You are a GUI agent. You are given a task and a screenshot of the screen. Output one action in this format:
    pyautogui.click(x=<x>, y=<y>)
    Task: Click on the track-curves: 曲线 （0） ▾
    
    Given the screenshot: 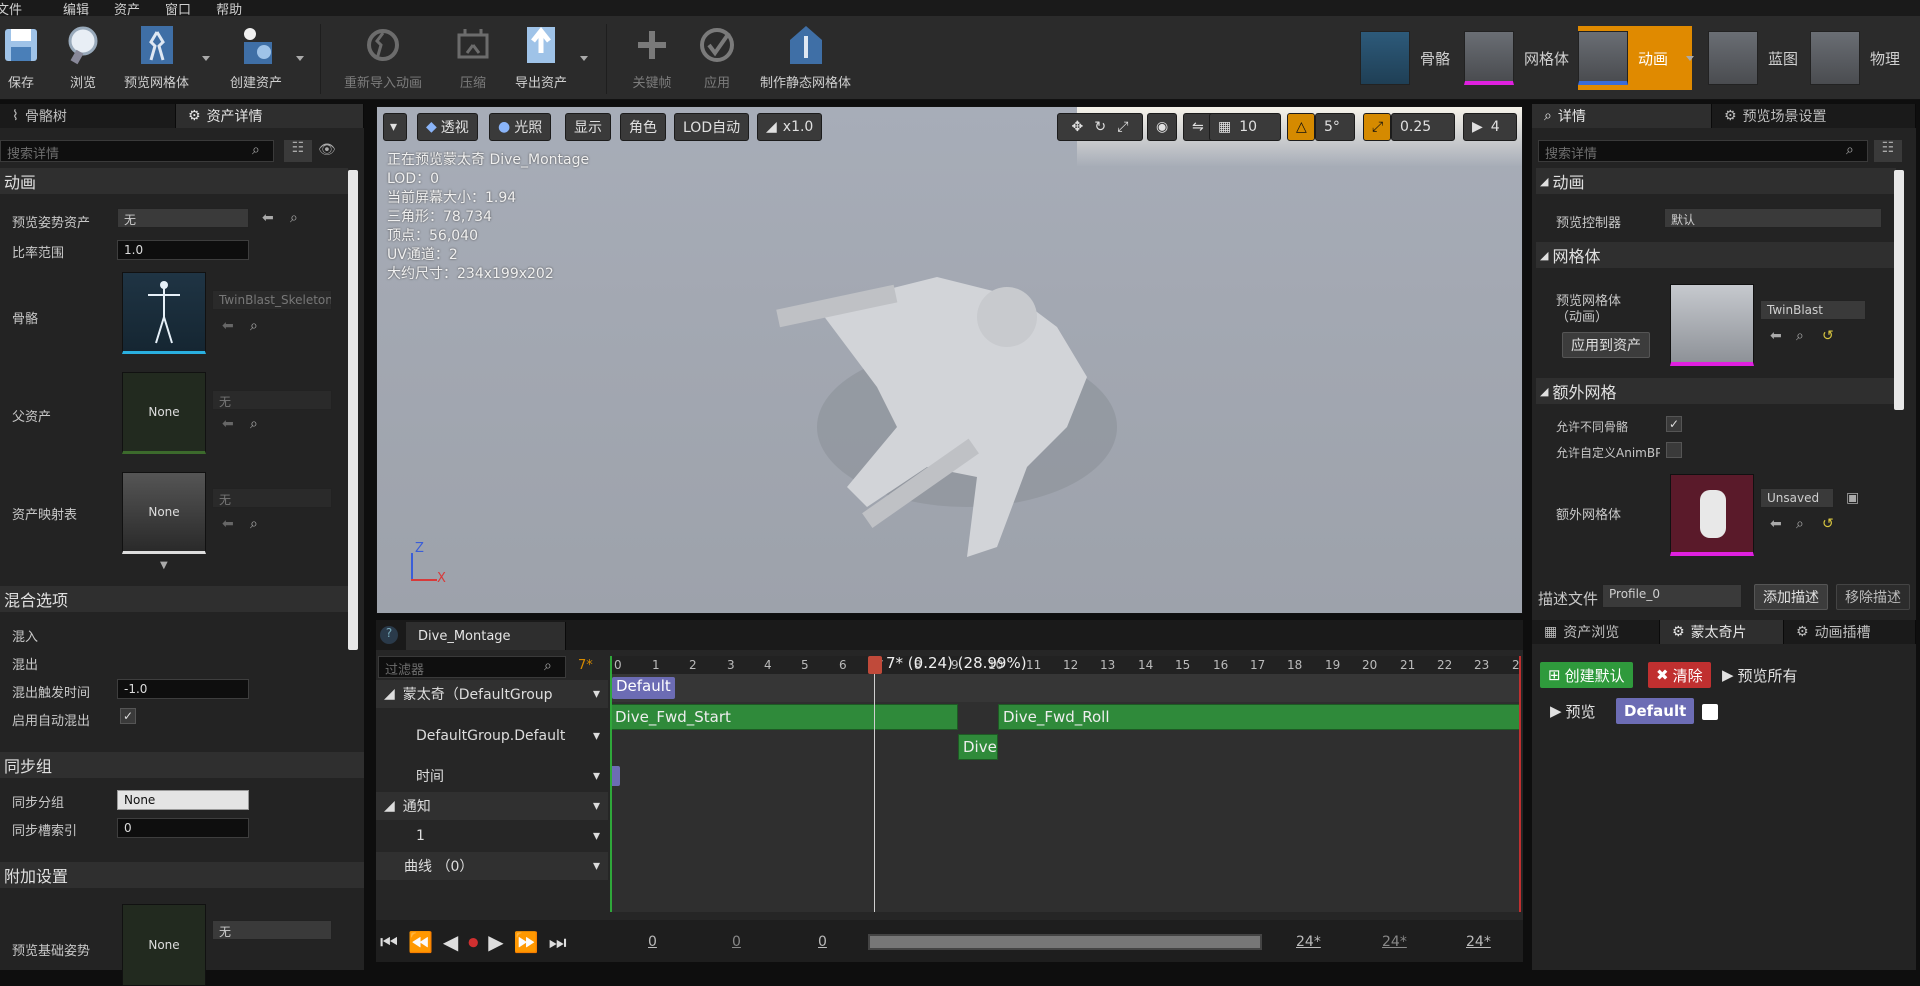 What is the action you would take?
    pyautogui.click(x=492, y=866)
    